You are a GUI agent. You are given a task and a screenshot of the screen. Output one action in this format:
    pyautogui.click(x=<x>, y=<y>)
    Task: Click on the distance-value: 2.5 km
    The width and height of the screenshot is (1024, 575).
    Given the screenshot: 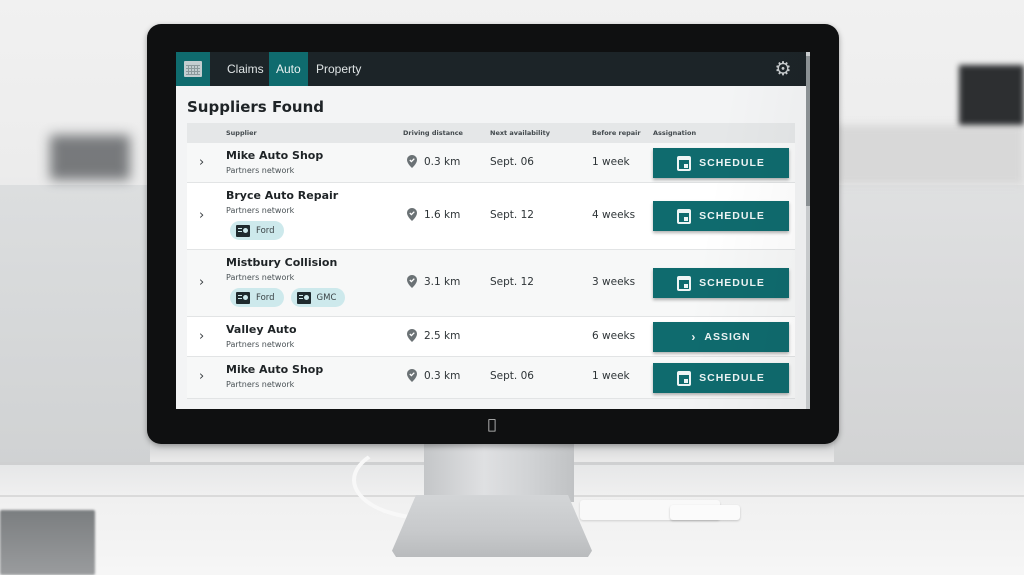 What is the action you would take?
    pyautogui.click(x=442, y=335)
    